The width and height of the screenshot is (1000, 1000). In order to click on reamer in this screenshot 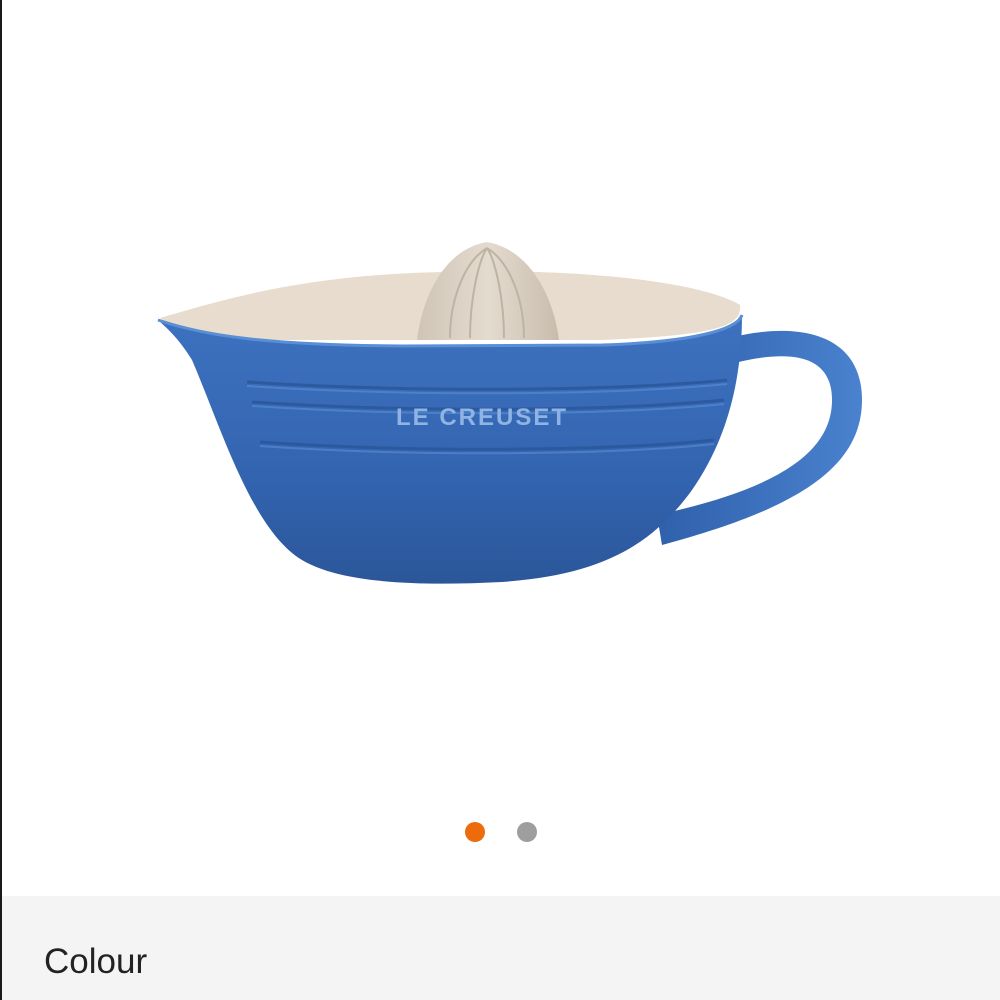, I will do `click(488, 291)`.